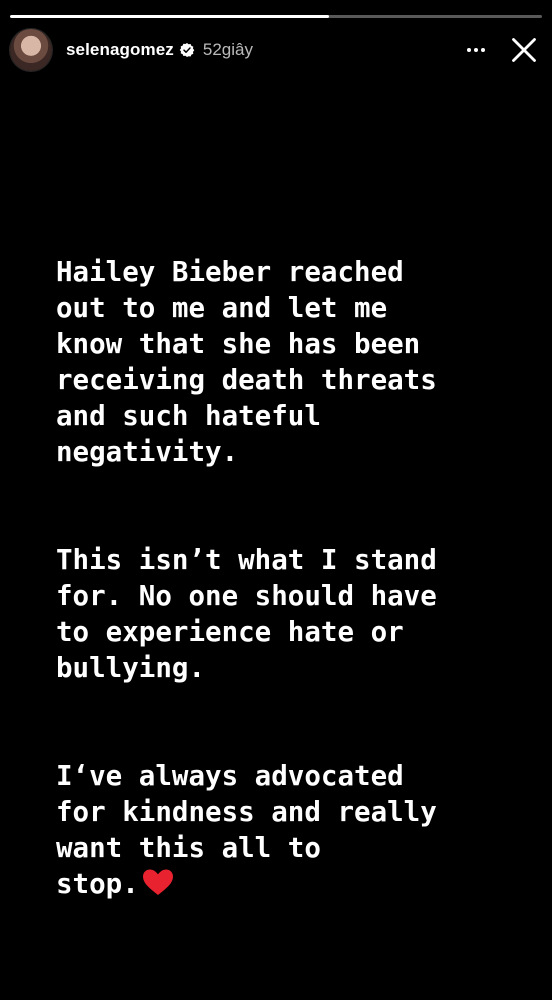 The width and height of the screenshot is (552, 1000). What do you see at coordinates (120, 50) in the screenshot?
I see `username: selenagomez` at bounding box center [120, 50].